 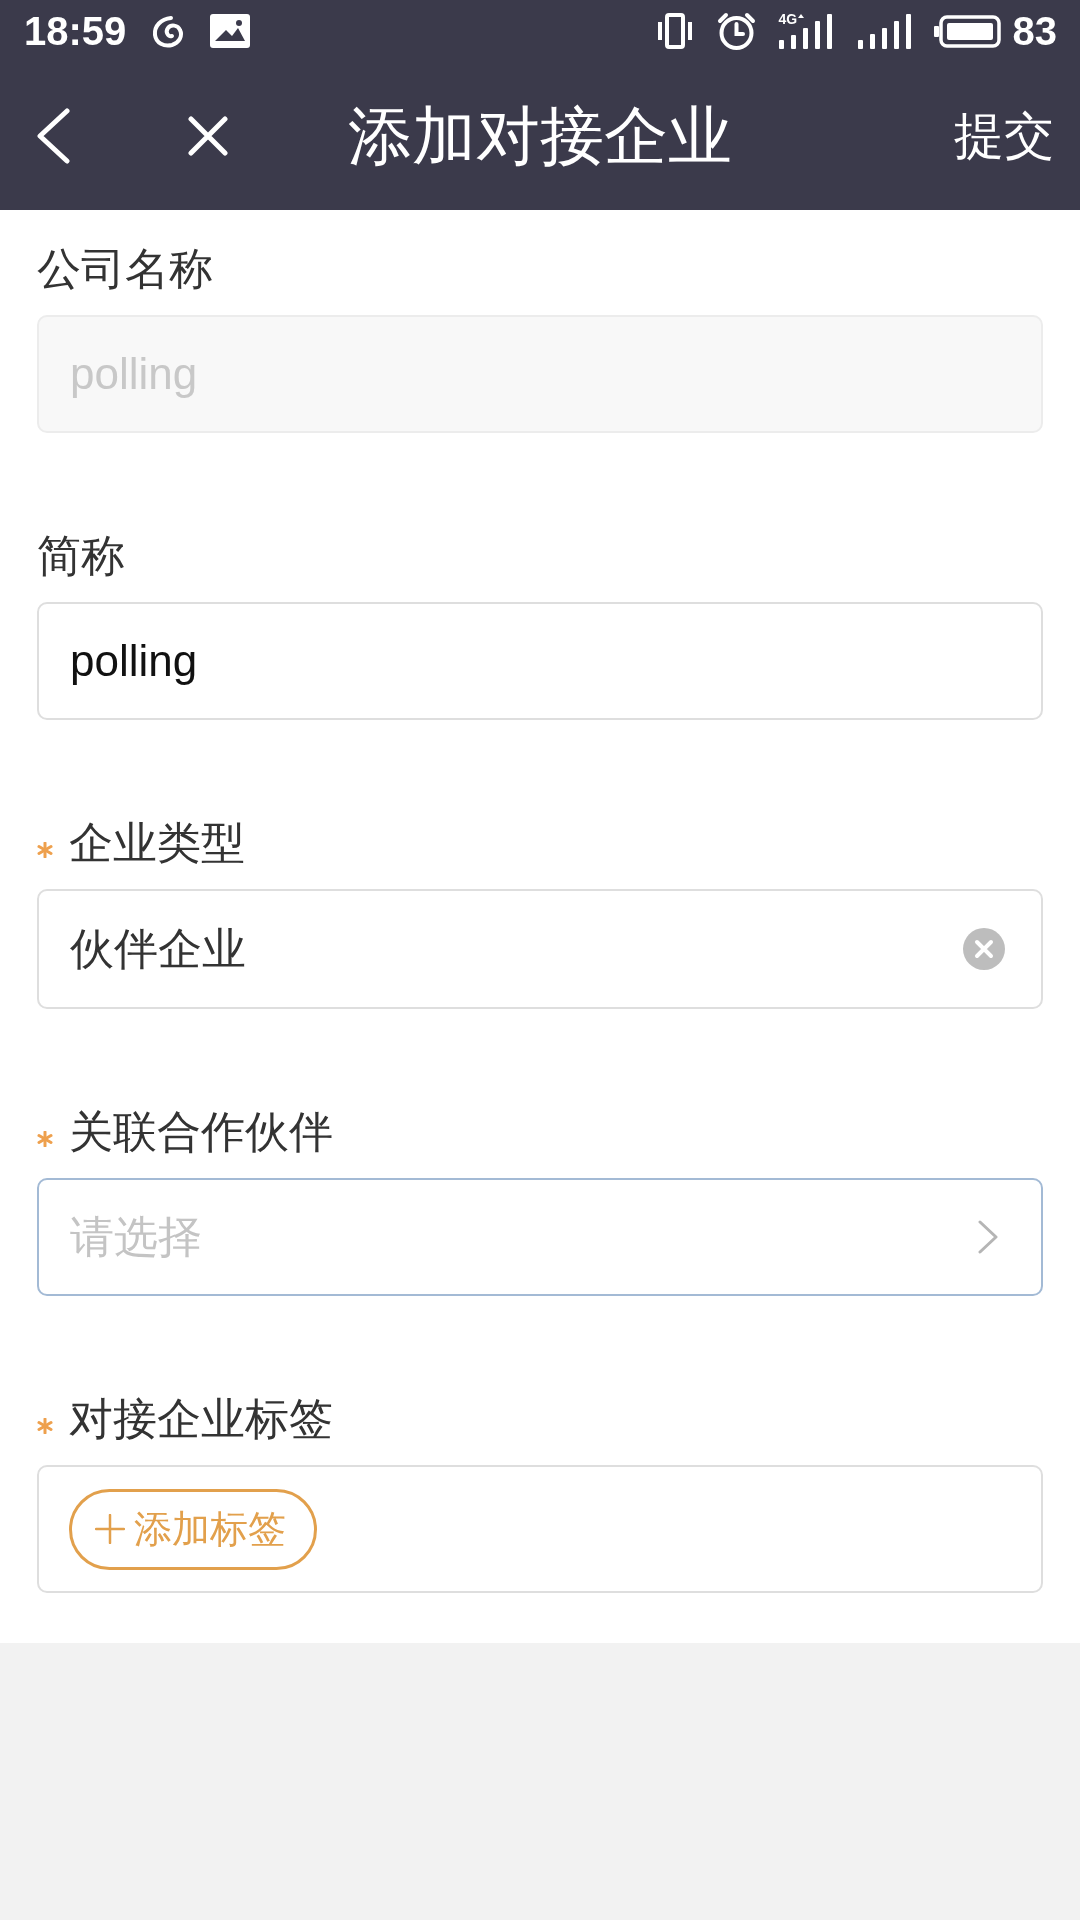 I want to click on input-field: polling, so click(x=540, y=661).